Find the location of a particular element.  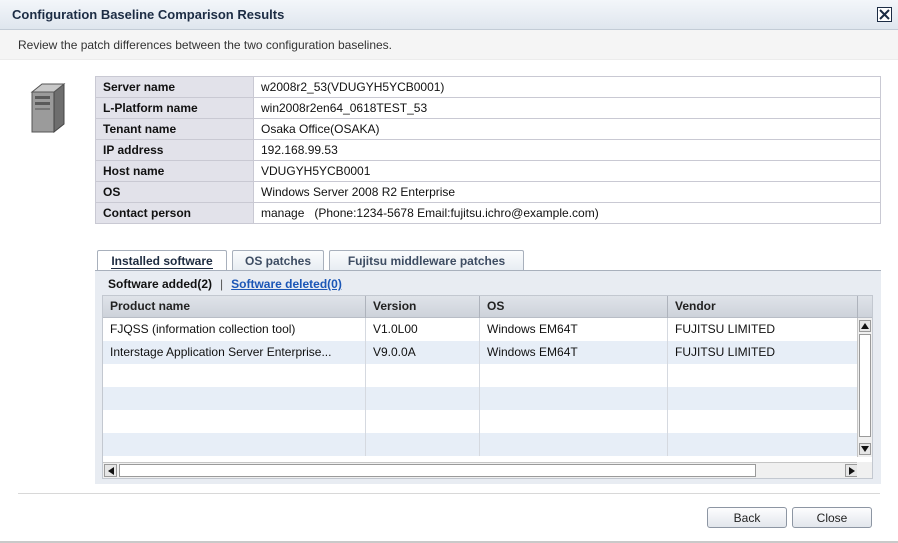

scrollbar-corner is located at coordinates (864, 470).